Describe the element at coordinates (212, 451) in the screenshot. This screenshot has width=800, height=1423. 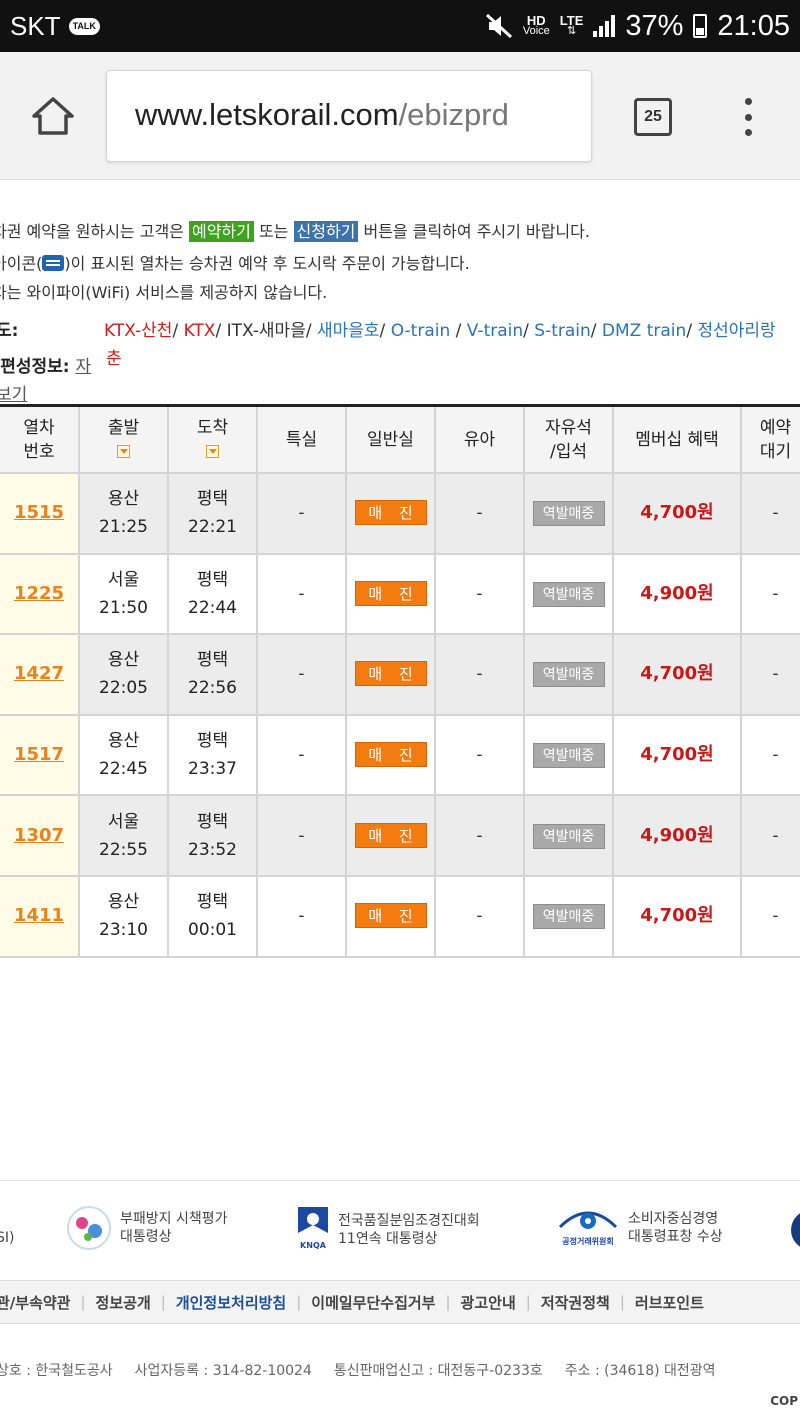
I see `sort-arrive-icon` at that location.